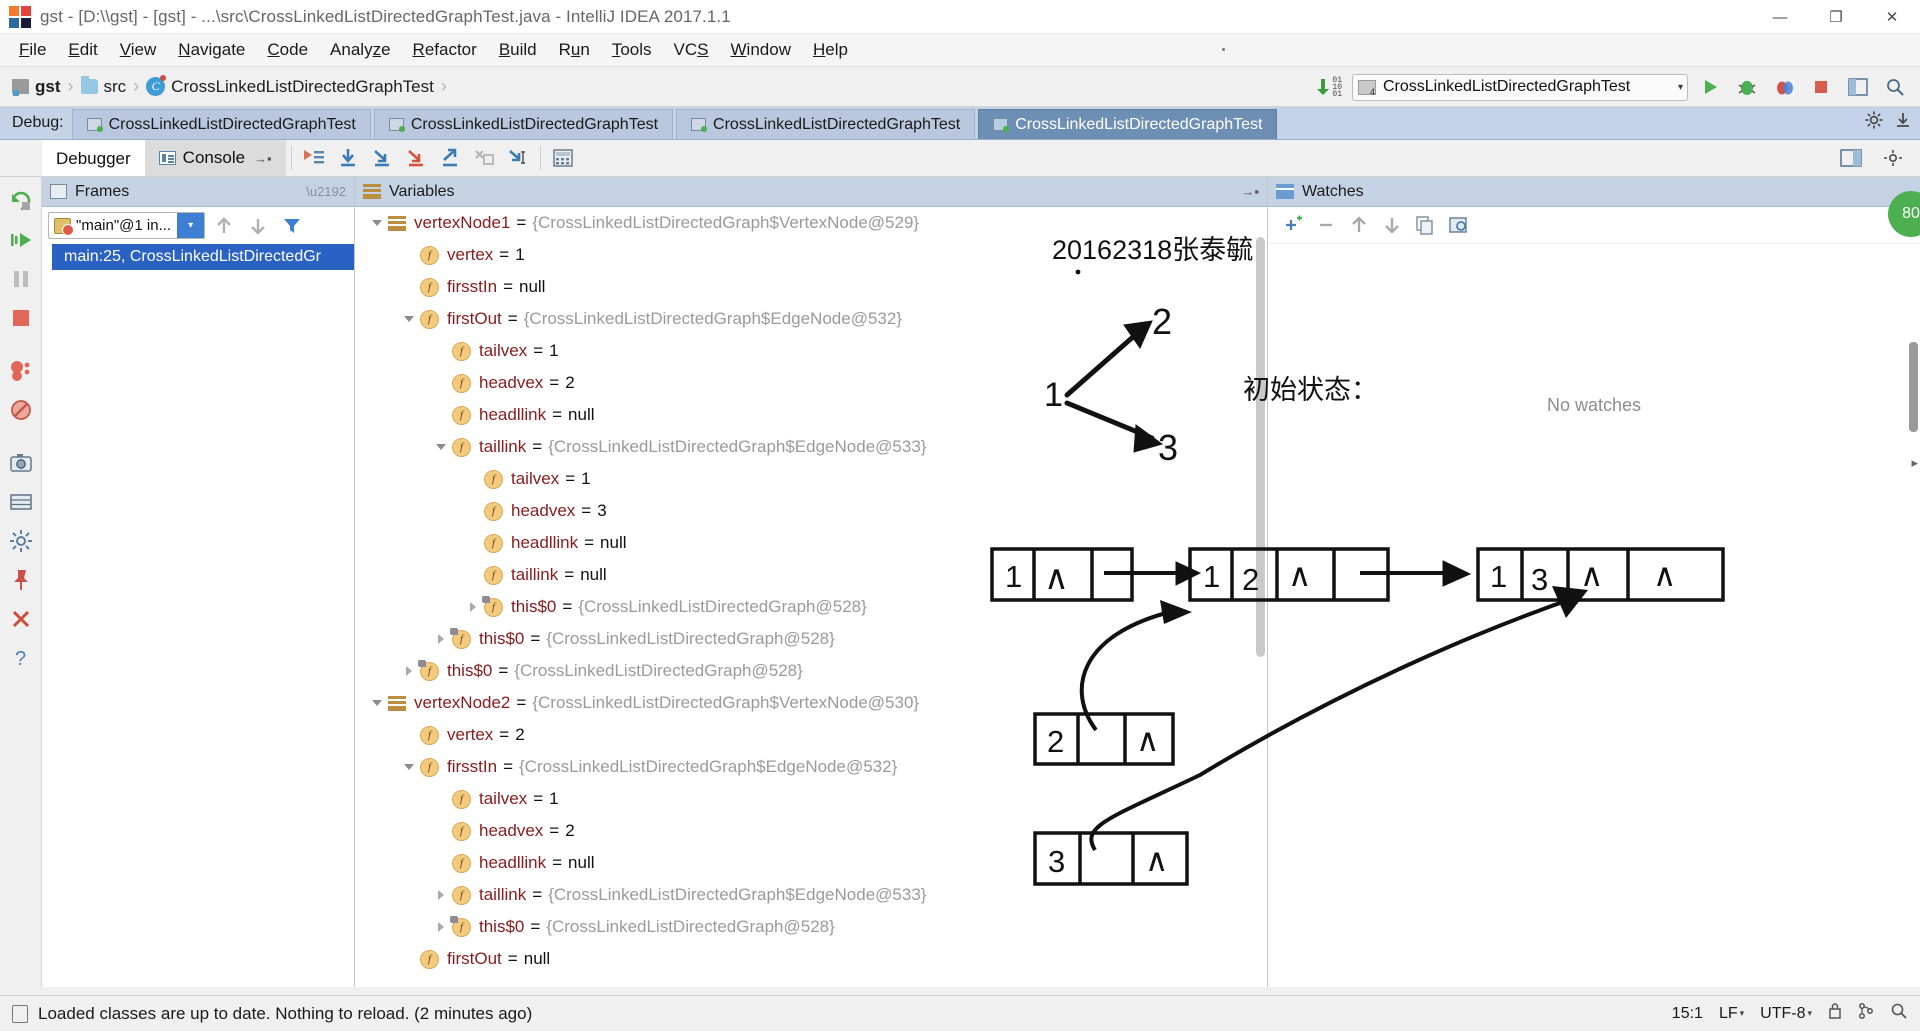 Image resolution: width=1920 pixels, height=1031 pixels. Describe the element at coordinates (1458, 225) in the screenshot. I see `inspect-watch-button` at that location.